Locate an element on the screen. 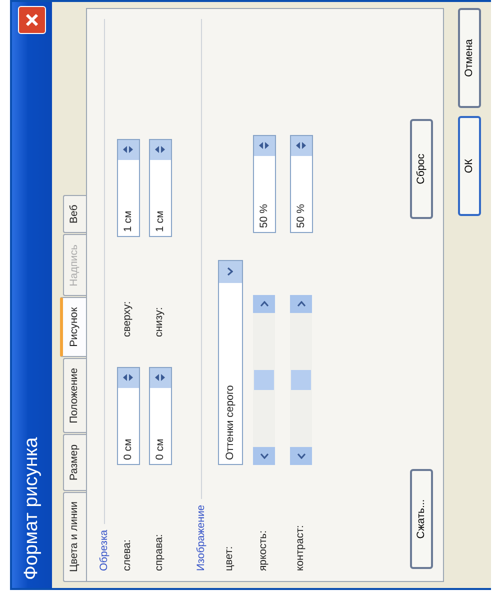  field-label: слева: is located at coordinates (127, 554).